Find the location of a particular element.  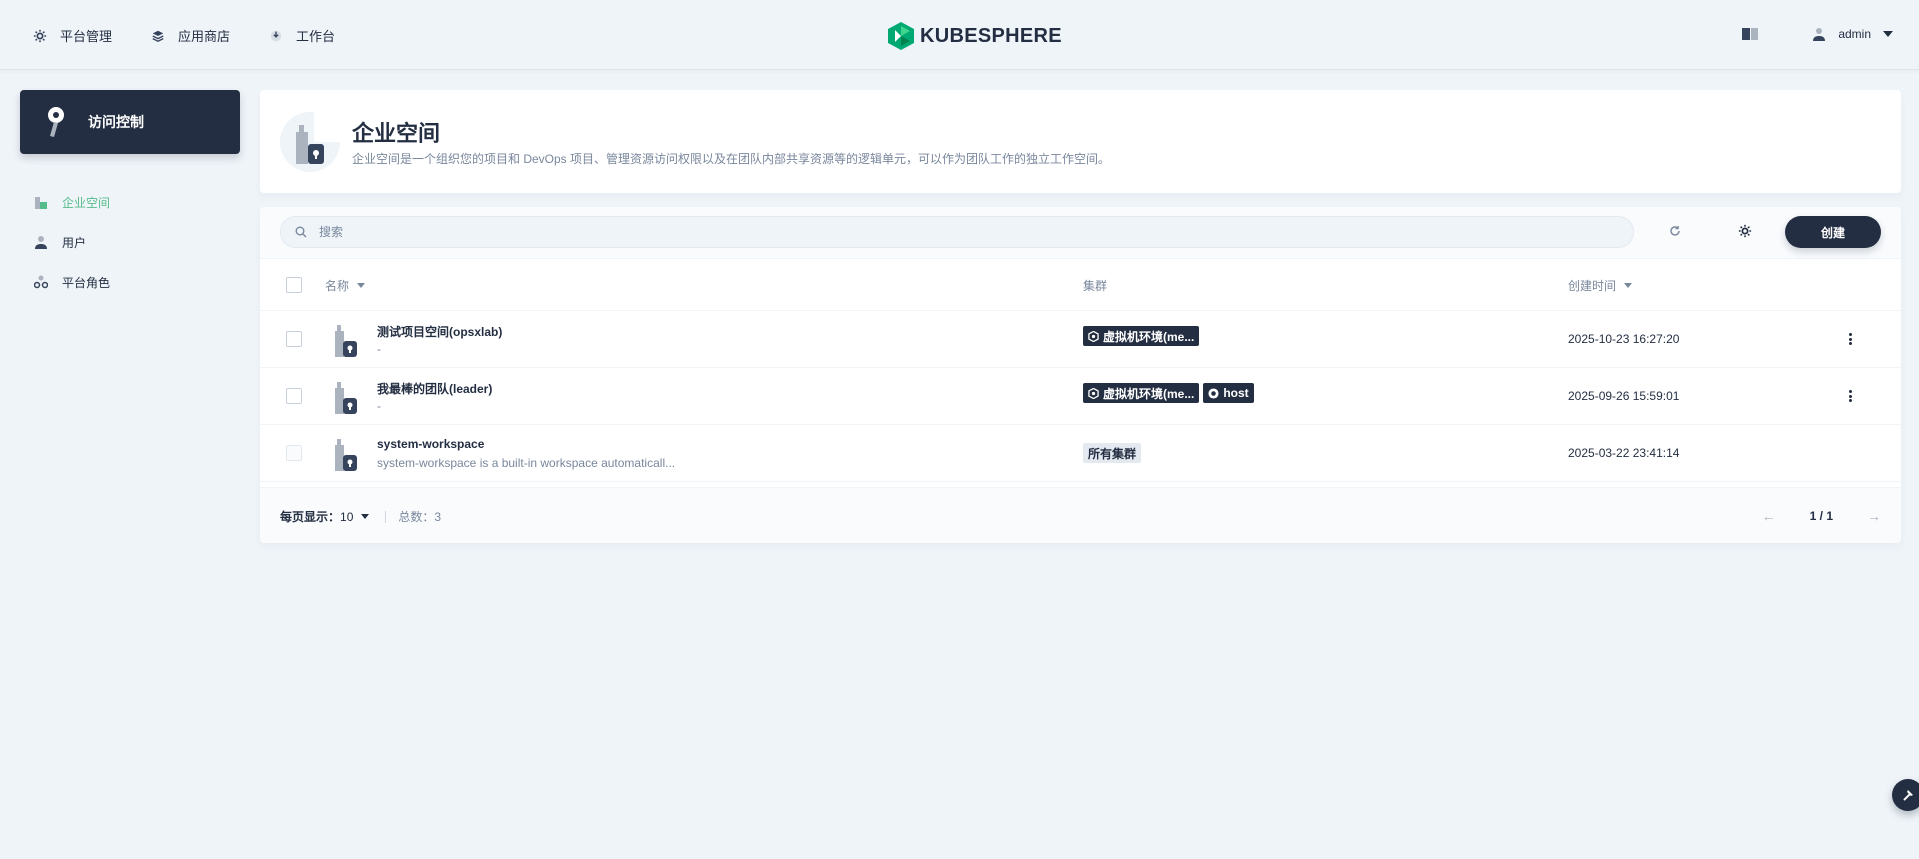

top-nav-right: admin is located at coordinates (1817, 34).